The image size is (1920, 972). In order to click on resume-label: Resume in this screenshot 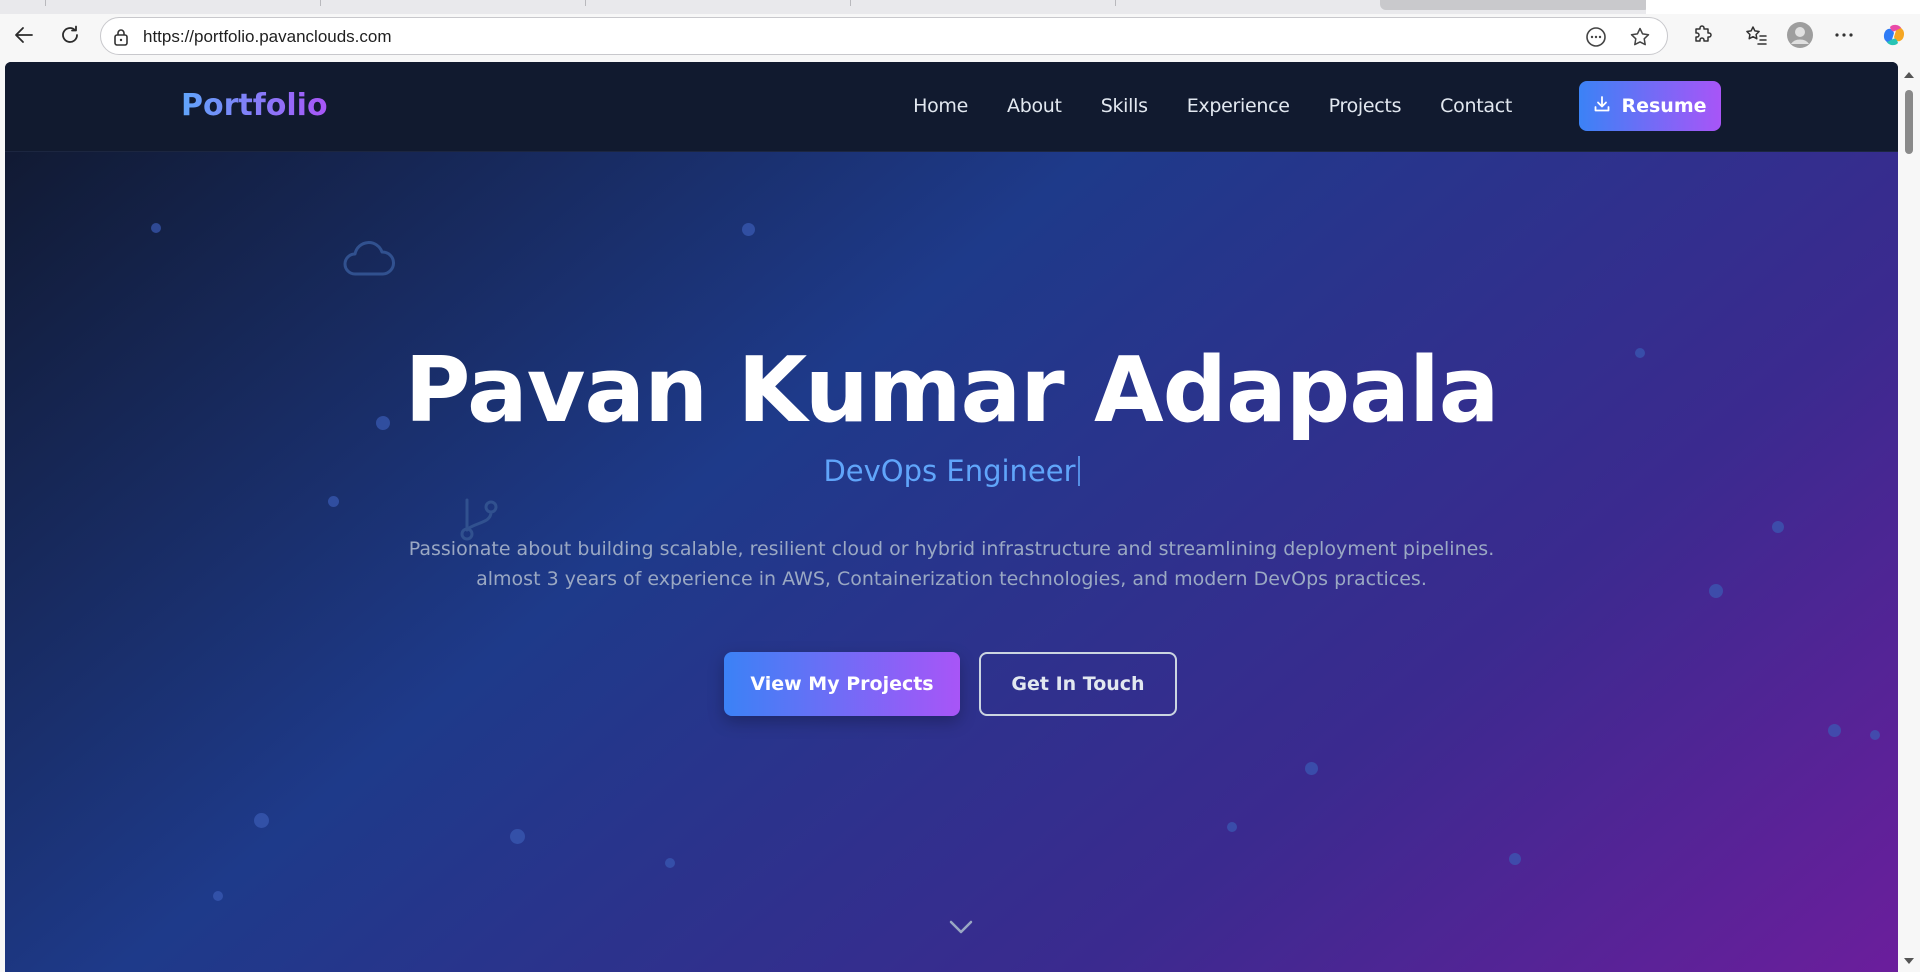, I will do `click(1664, 106)`.